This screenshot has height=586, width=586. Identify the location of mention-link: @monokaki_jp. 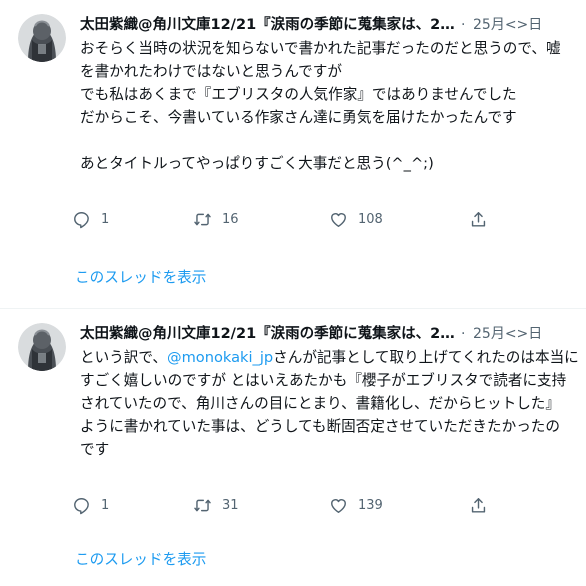
(220, 357).